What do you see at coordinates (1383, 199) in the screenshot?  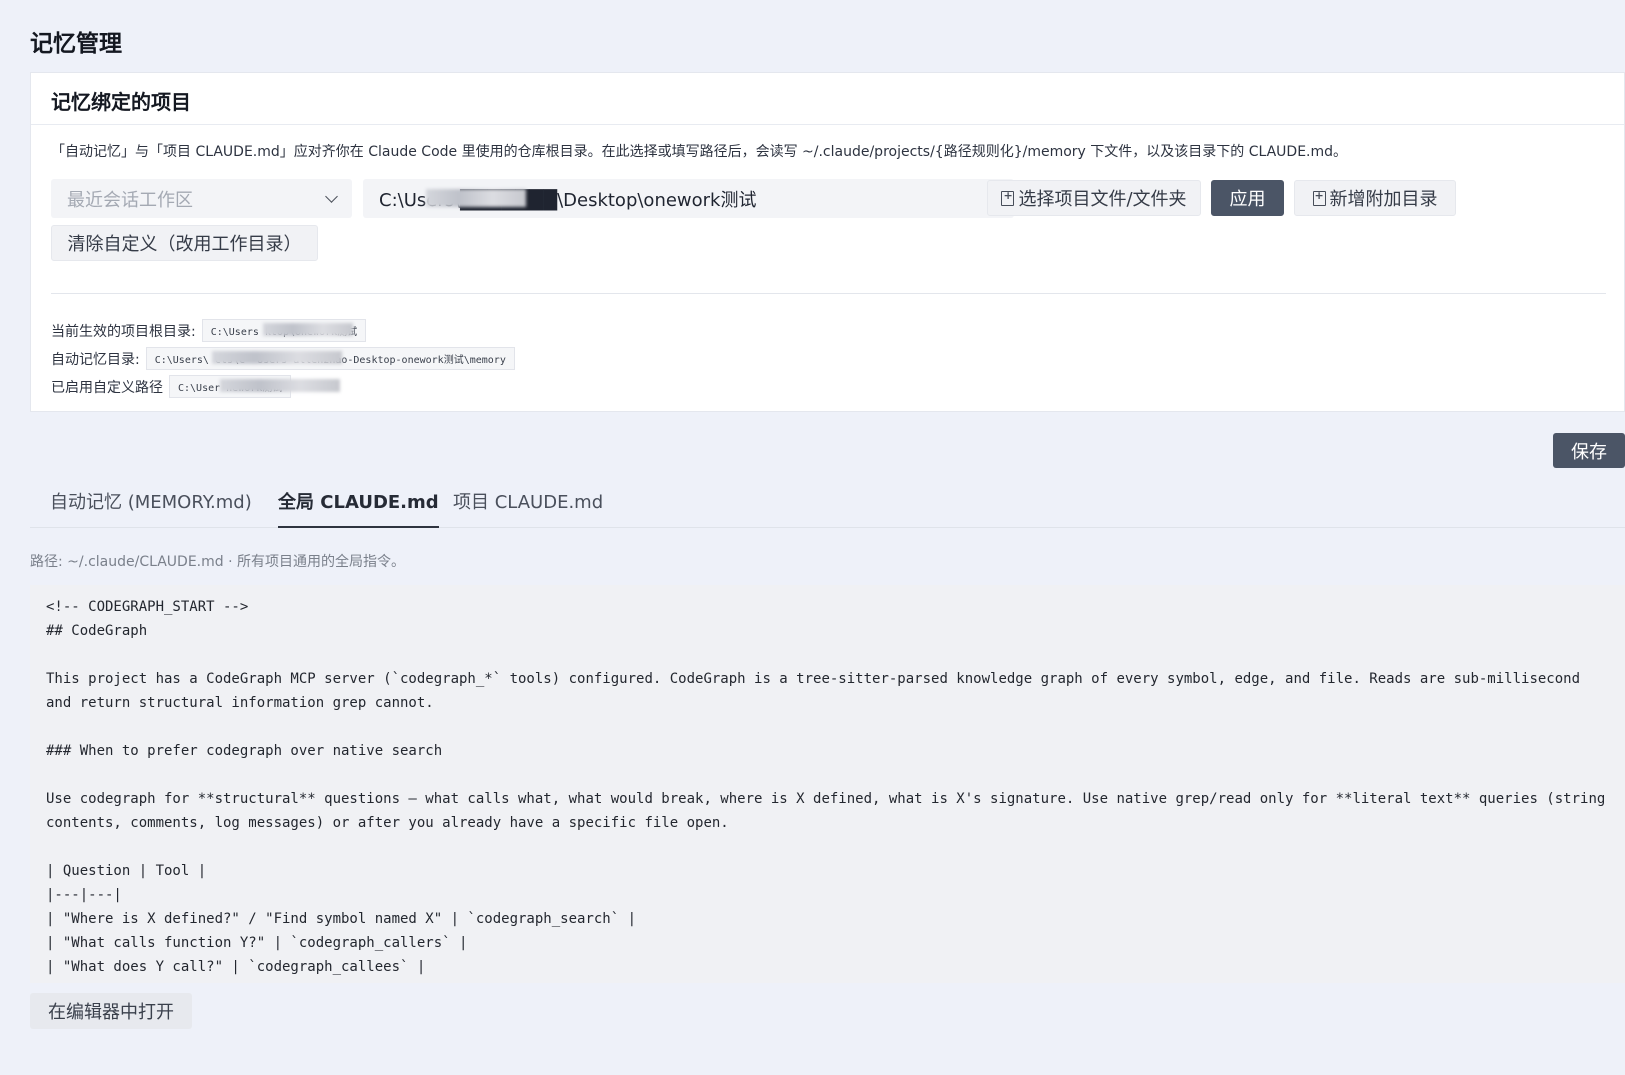 I see `add-directory-label: 新增附加目录` at bounding box center [1383, 199].